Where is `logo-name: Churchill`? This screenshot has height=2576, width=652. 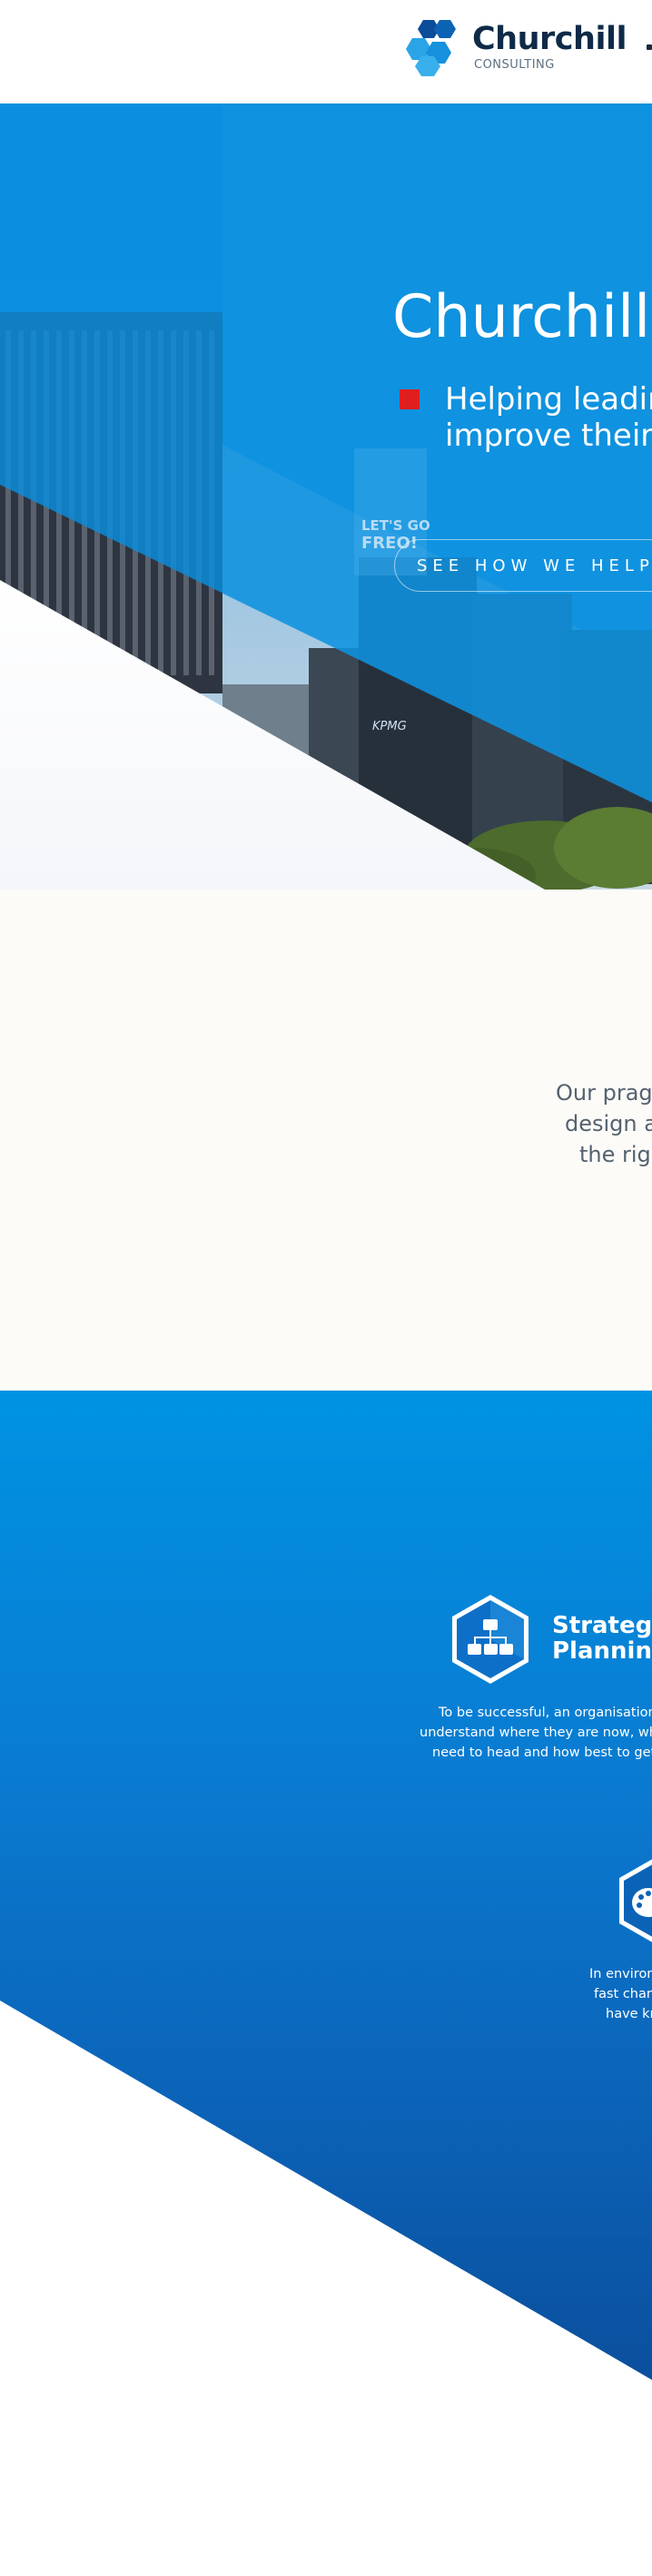
logo-name: Churchill is located at coordinates (549, 39).